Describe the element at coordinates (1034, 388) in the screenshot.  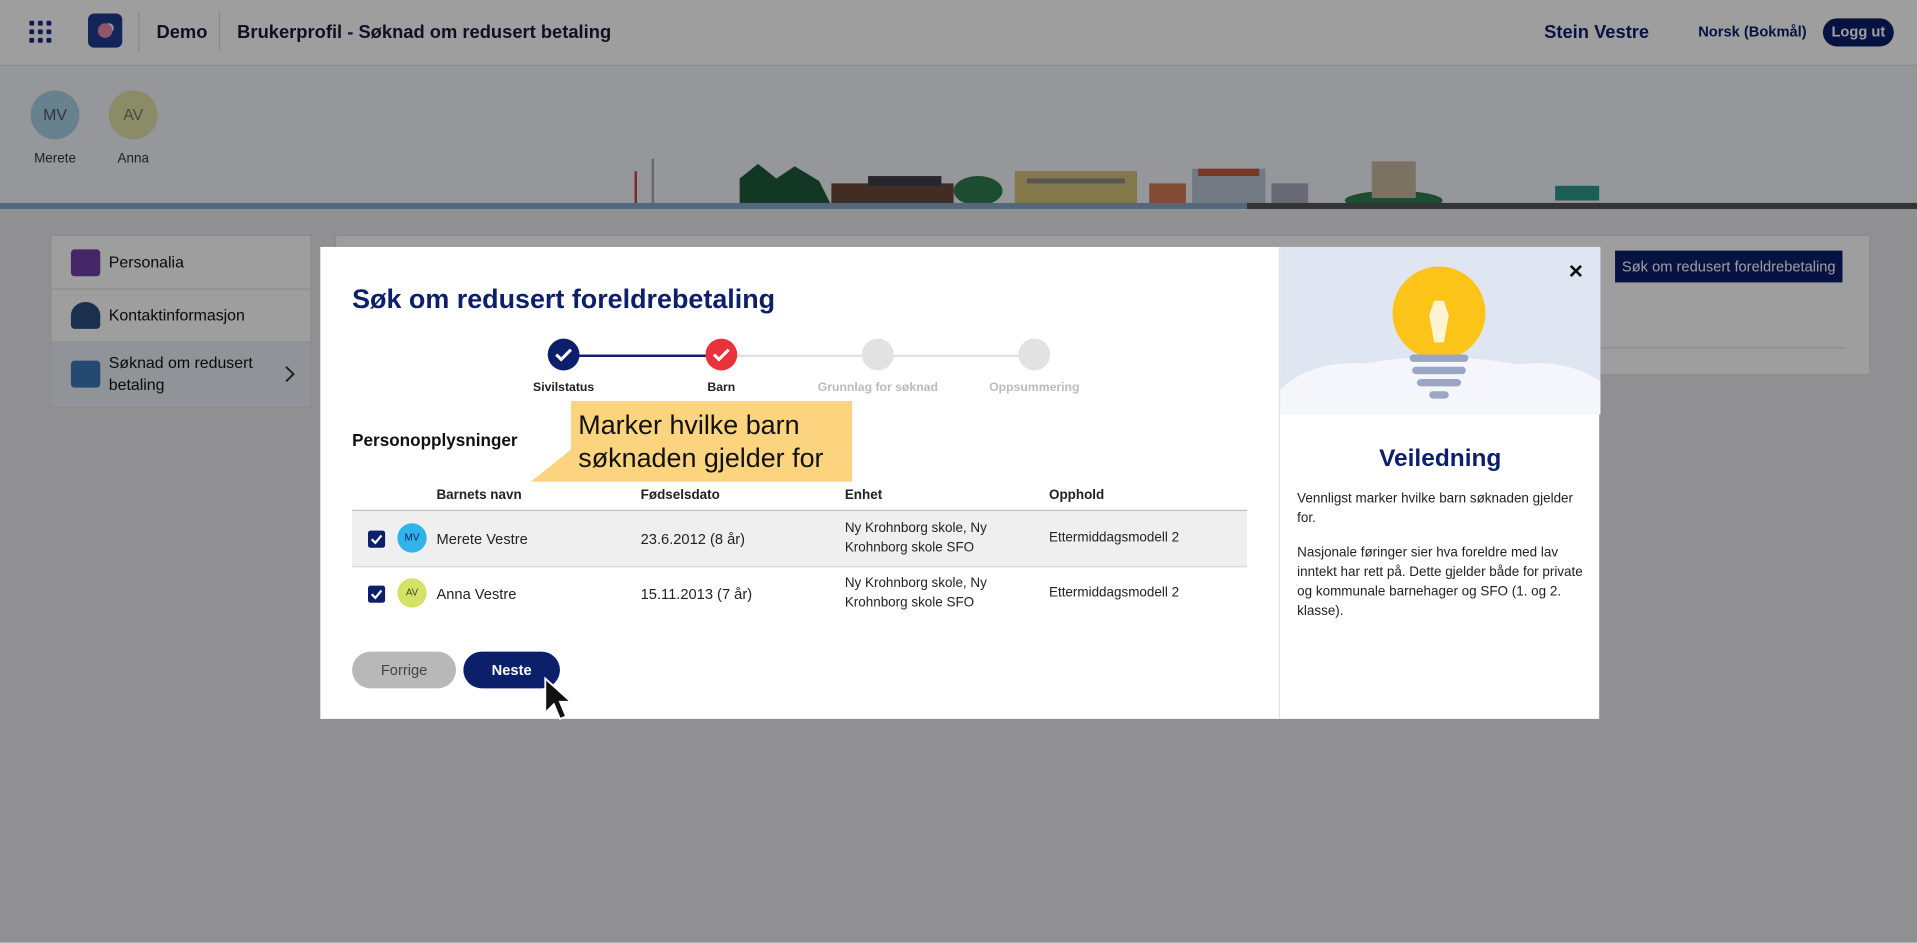
I see `step-label: Oppsummering` at that location.